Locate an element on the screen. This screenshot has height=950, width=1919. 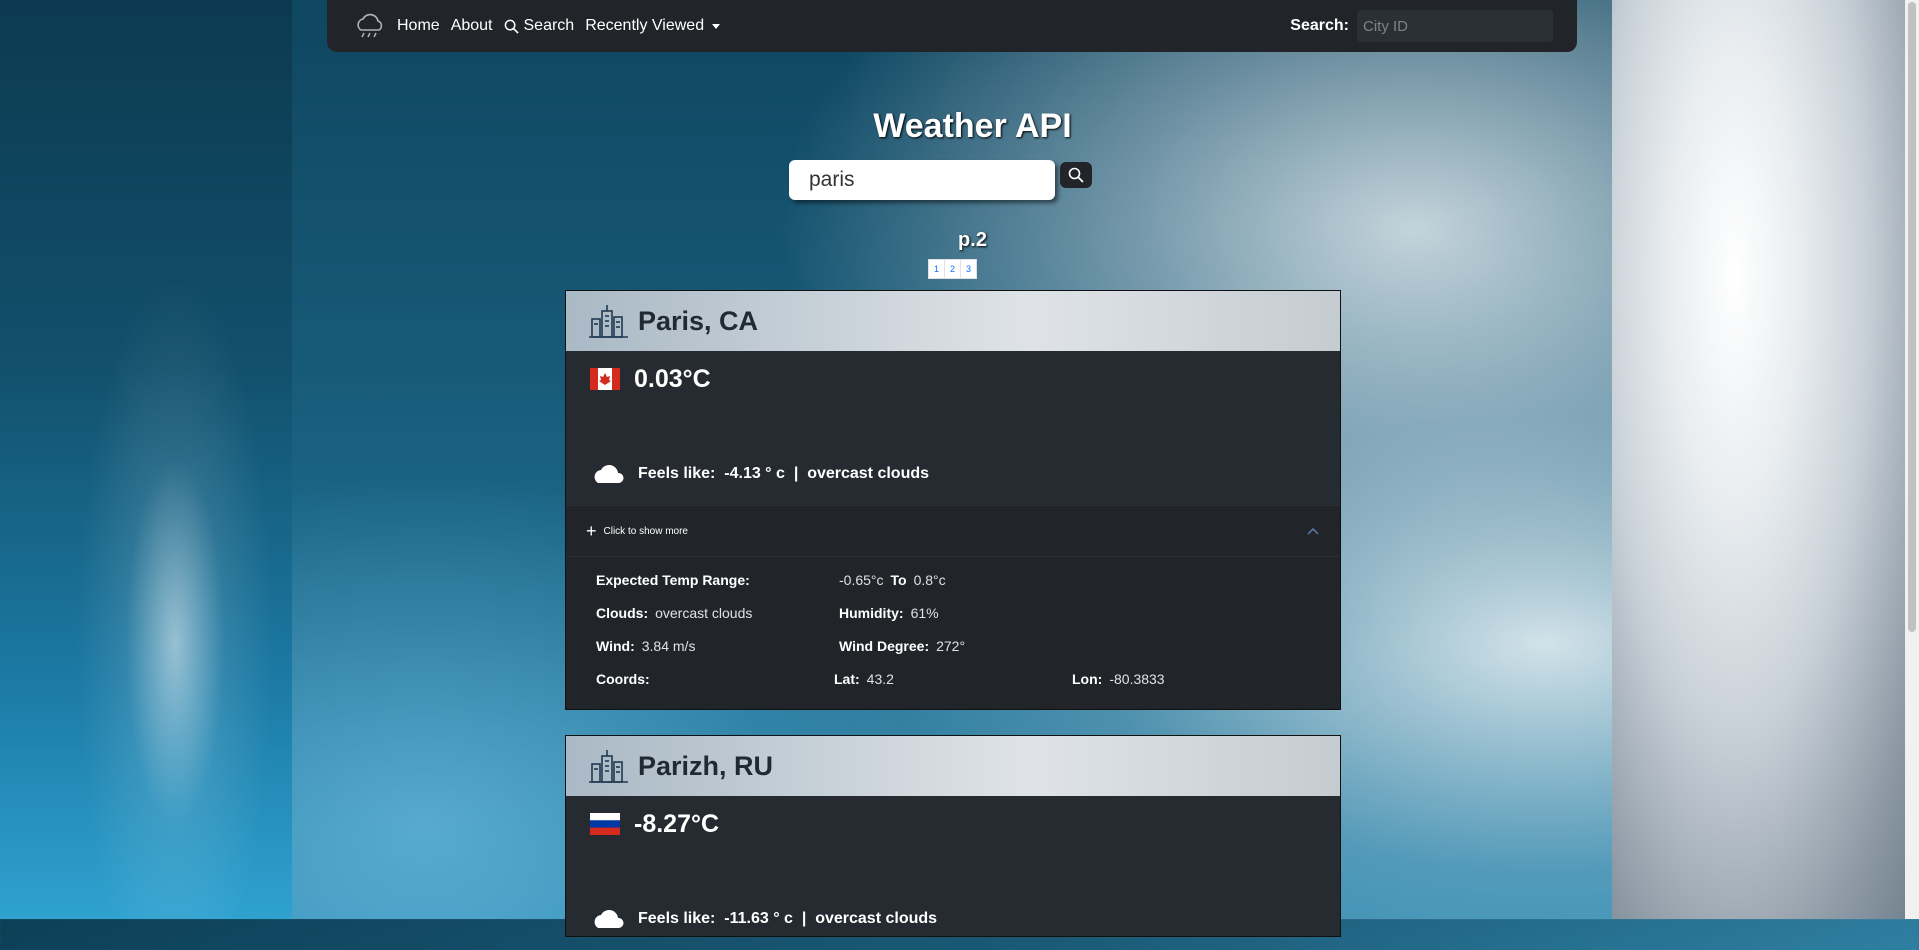
temperature-row: 0.03°C is located at coordinates (953, 379).